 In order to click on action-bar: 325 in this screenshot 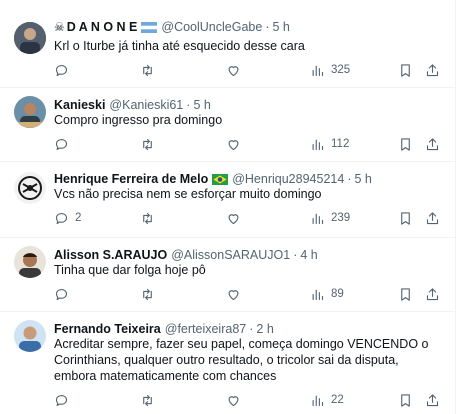, I will do `click(248, 70)`.